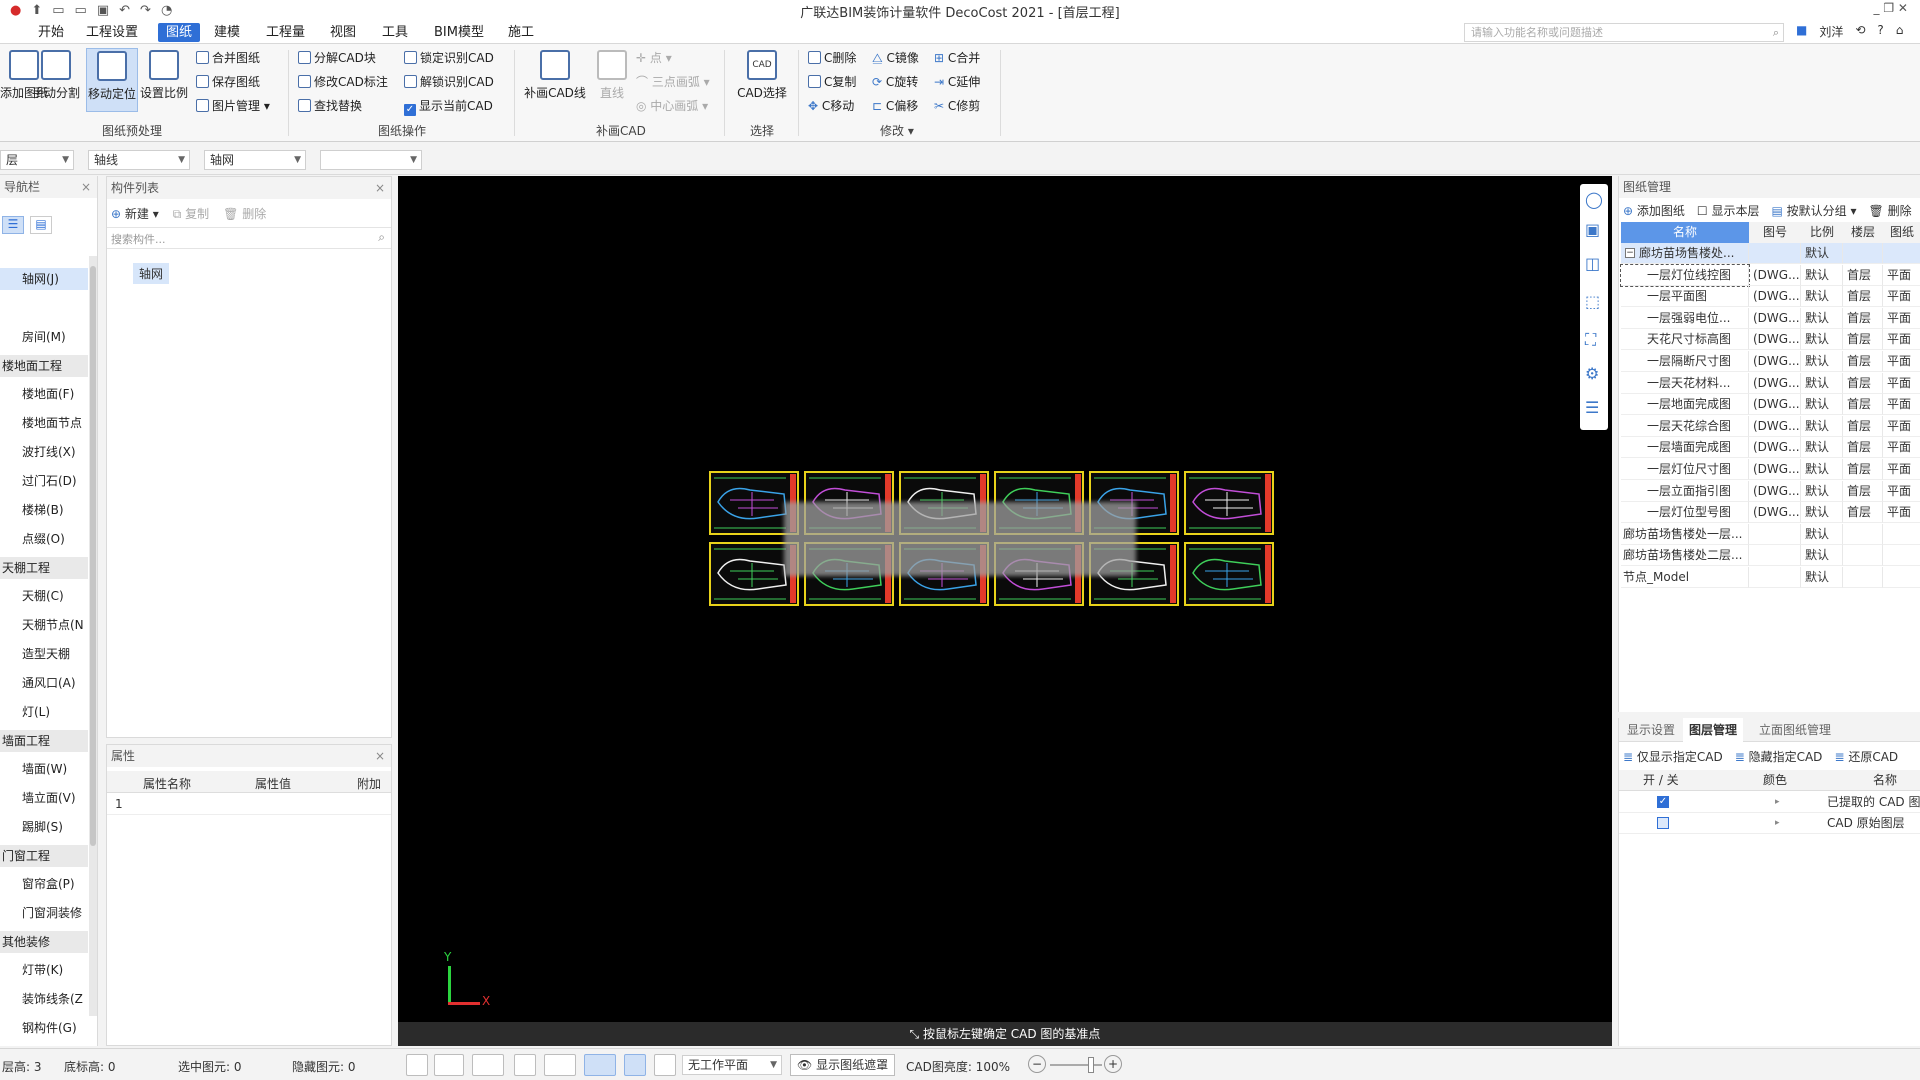  I want to click on c-extend-button: ⇥ C延伸, so click(957, 82).